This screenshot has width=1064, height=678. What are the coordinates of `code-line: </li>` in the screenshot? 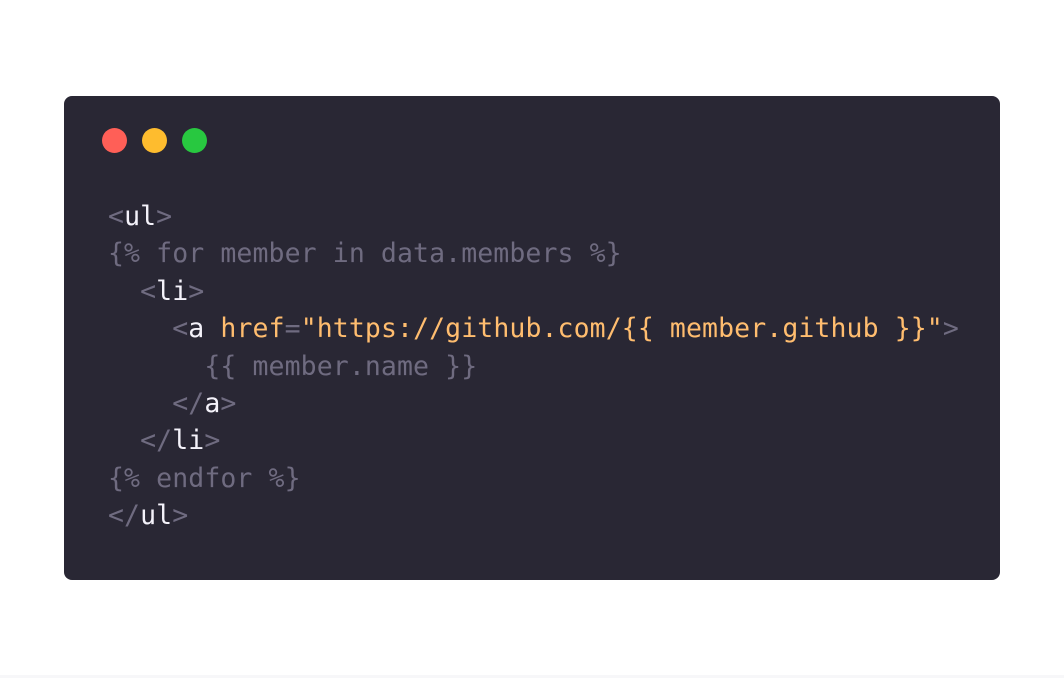 It's located at (533, 440).